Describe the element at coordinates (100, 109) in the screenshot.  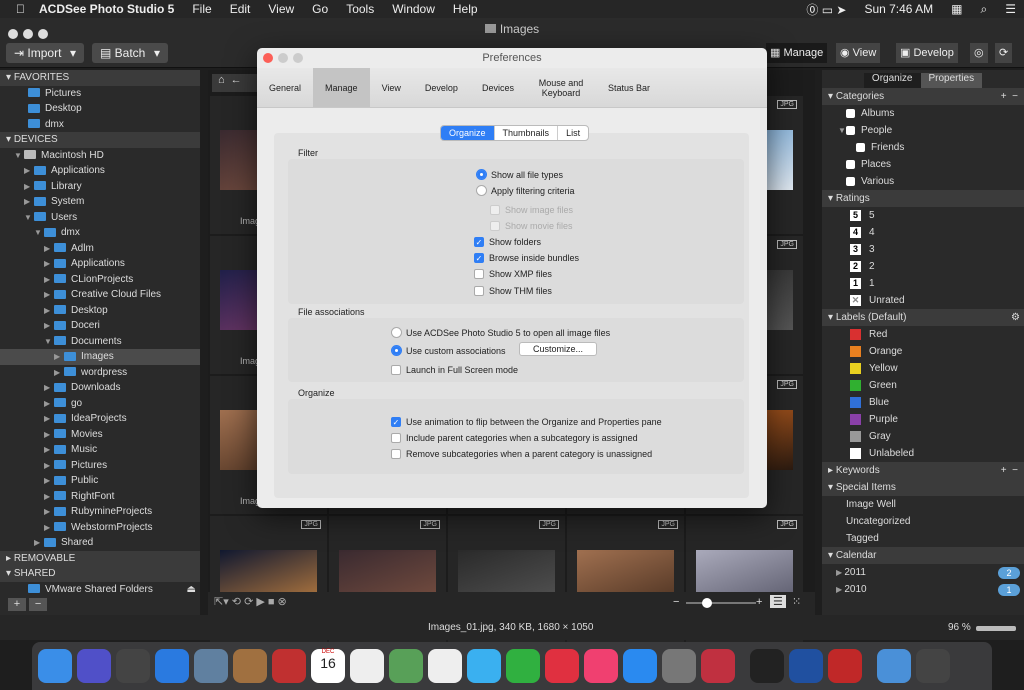
I see `sidebar-item-favorite: Desktop` at that location.